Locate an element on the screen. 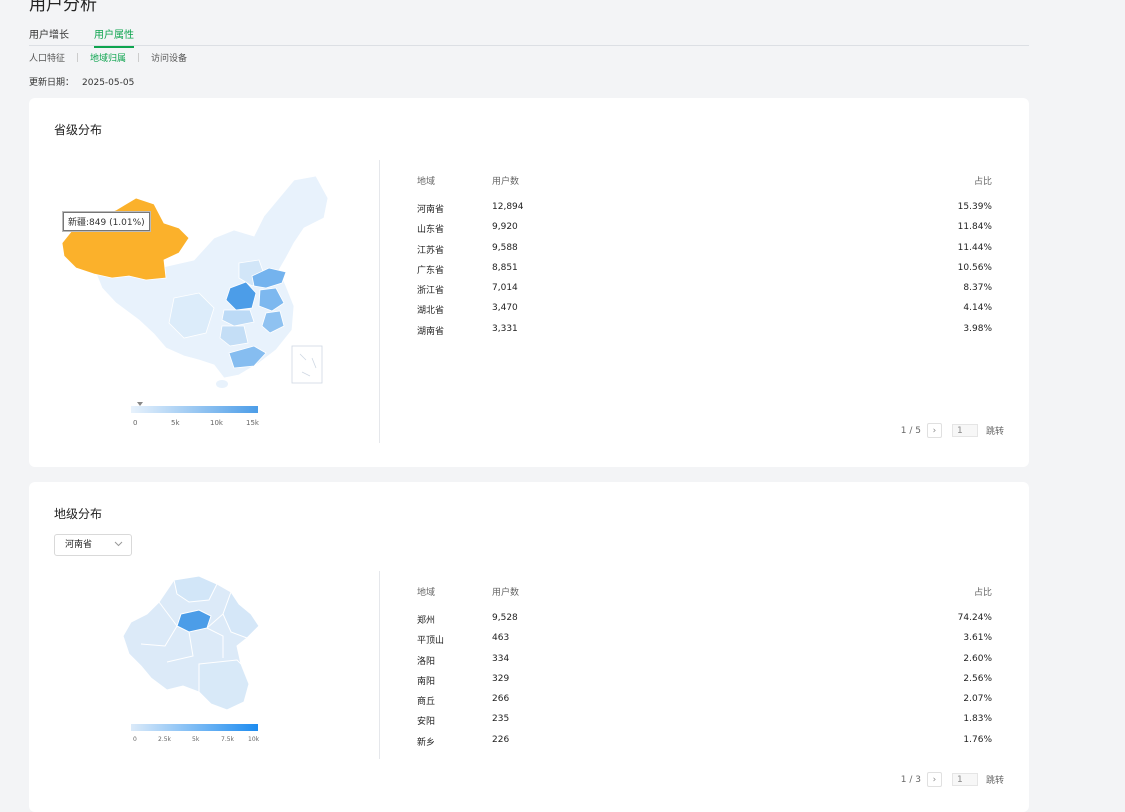 The image size is (1125, 812). subtab-devices: 访问设备 is located at coordinates (169, 57).